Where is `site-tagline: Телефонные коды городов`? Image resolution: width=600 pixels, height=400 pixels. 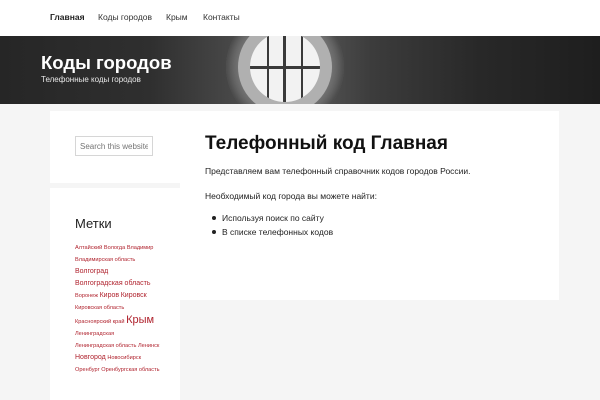 site-tagline: Телефонные коды городов is located at coordinates (91, 79).